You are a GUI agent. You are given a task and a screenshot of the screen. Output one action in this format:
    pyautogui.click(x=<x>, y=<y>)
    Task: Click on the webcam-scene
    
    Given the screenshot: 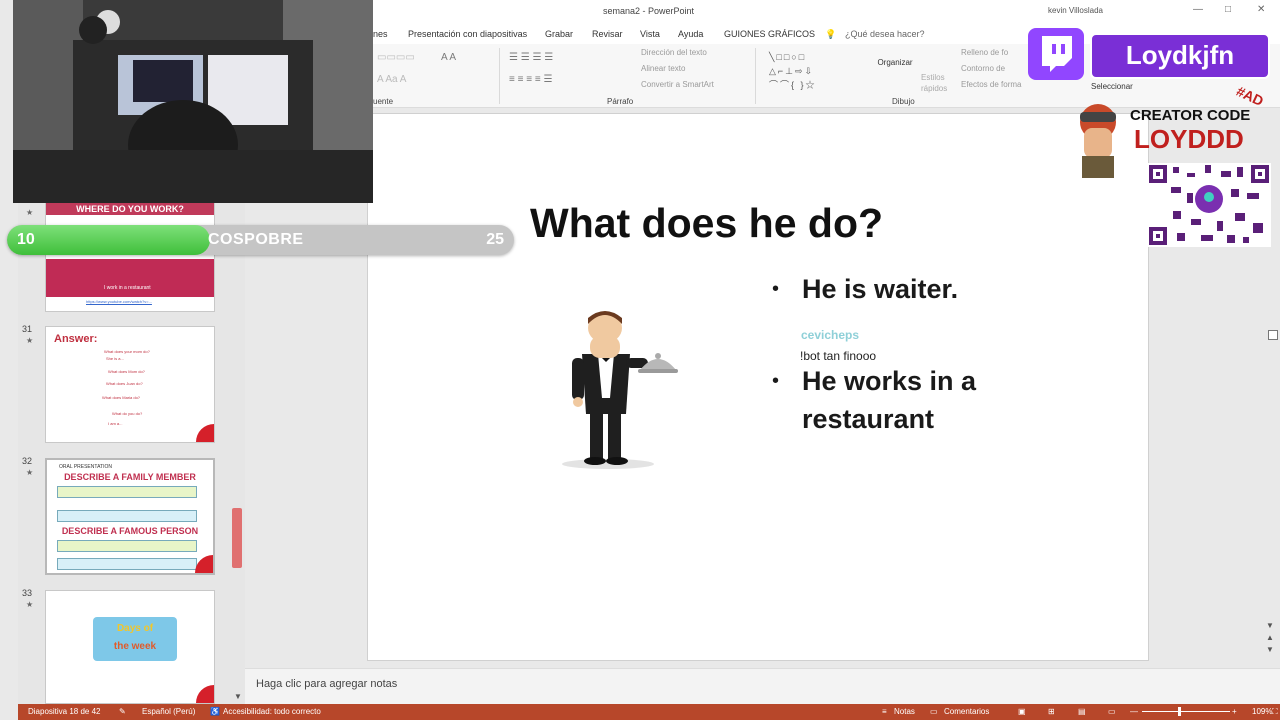 What is the action you would take?
    pyautogui.click(x=193, y=101)
    